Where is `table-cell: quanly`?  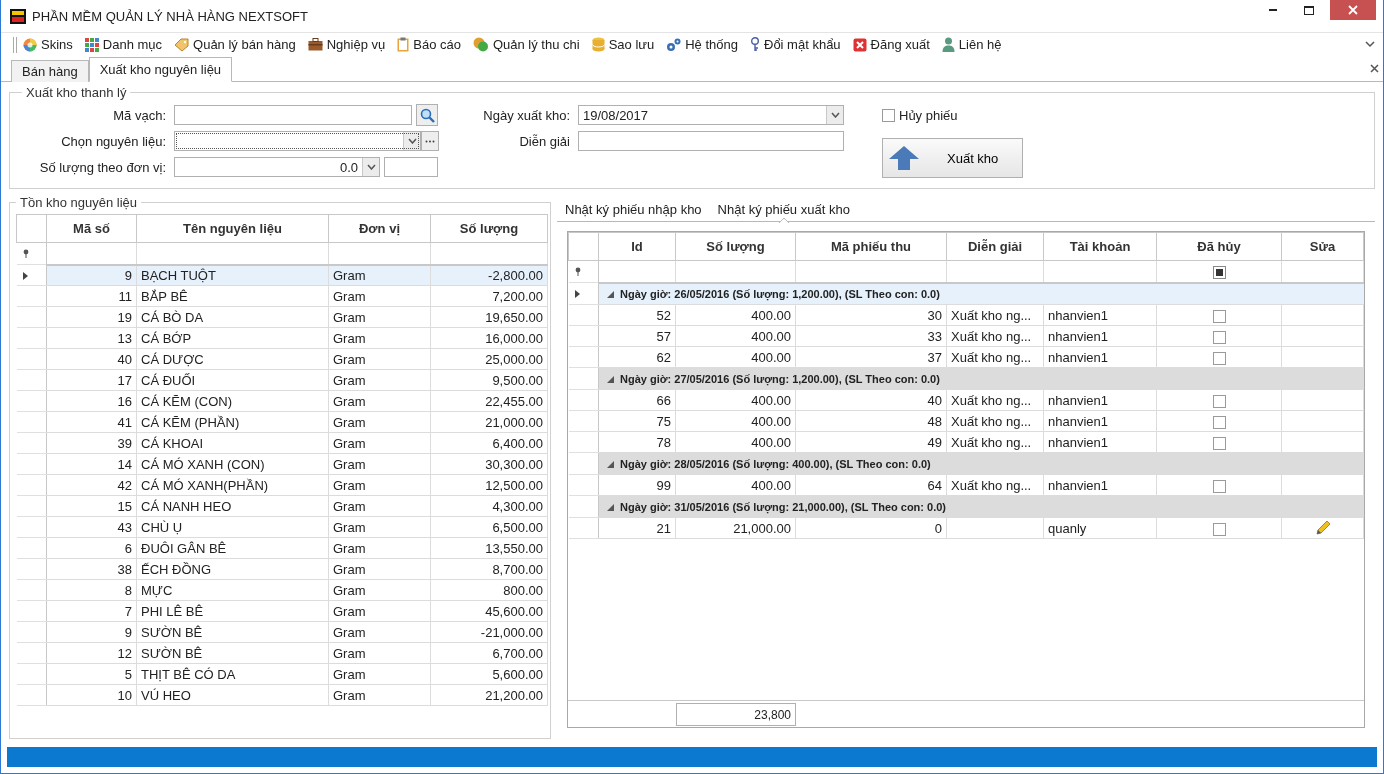 table-cell: quanly is located at coordinates (1100, 528).